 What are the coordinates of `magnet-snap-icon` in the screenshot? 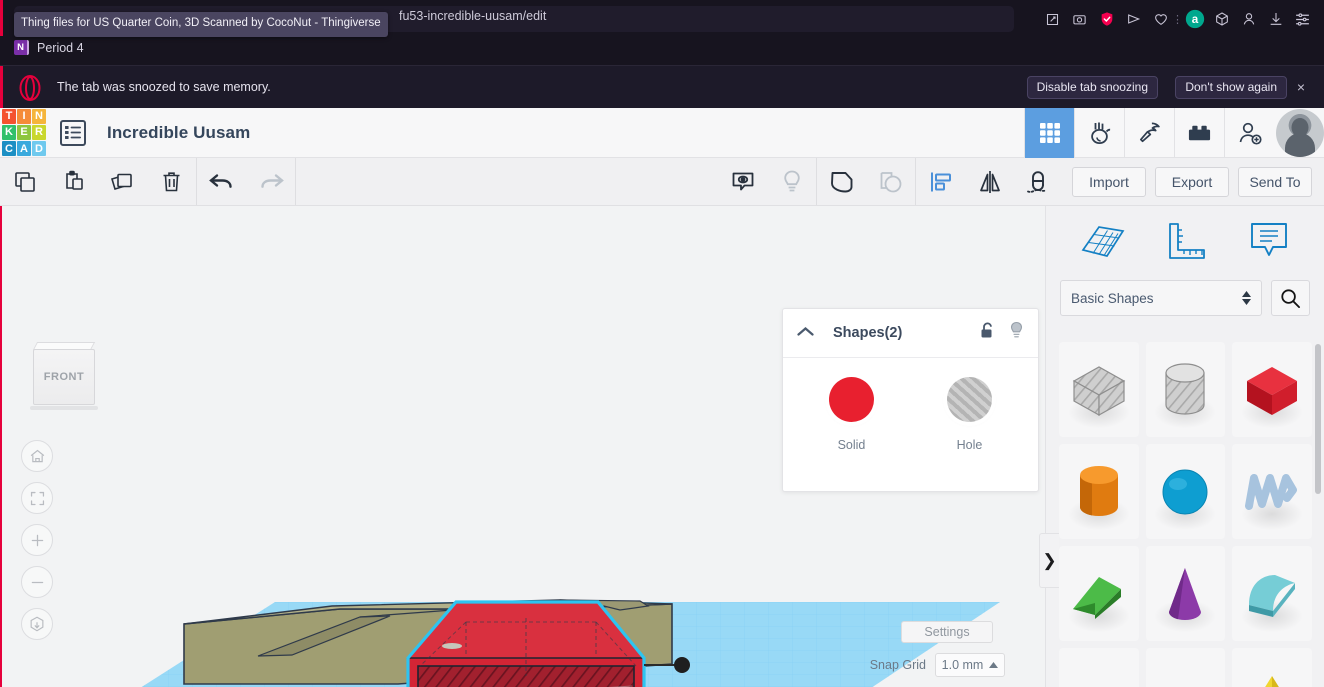 It's located at (1038, 181).